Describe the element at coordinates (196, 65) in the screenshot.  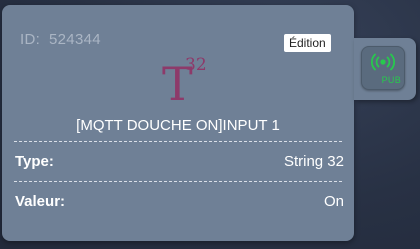
I see `type-size-superscript: 32` at that location.